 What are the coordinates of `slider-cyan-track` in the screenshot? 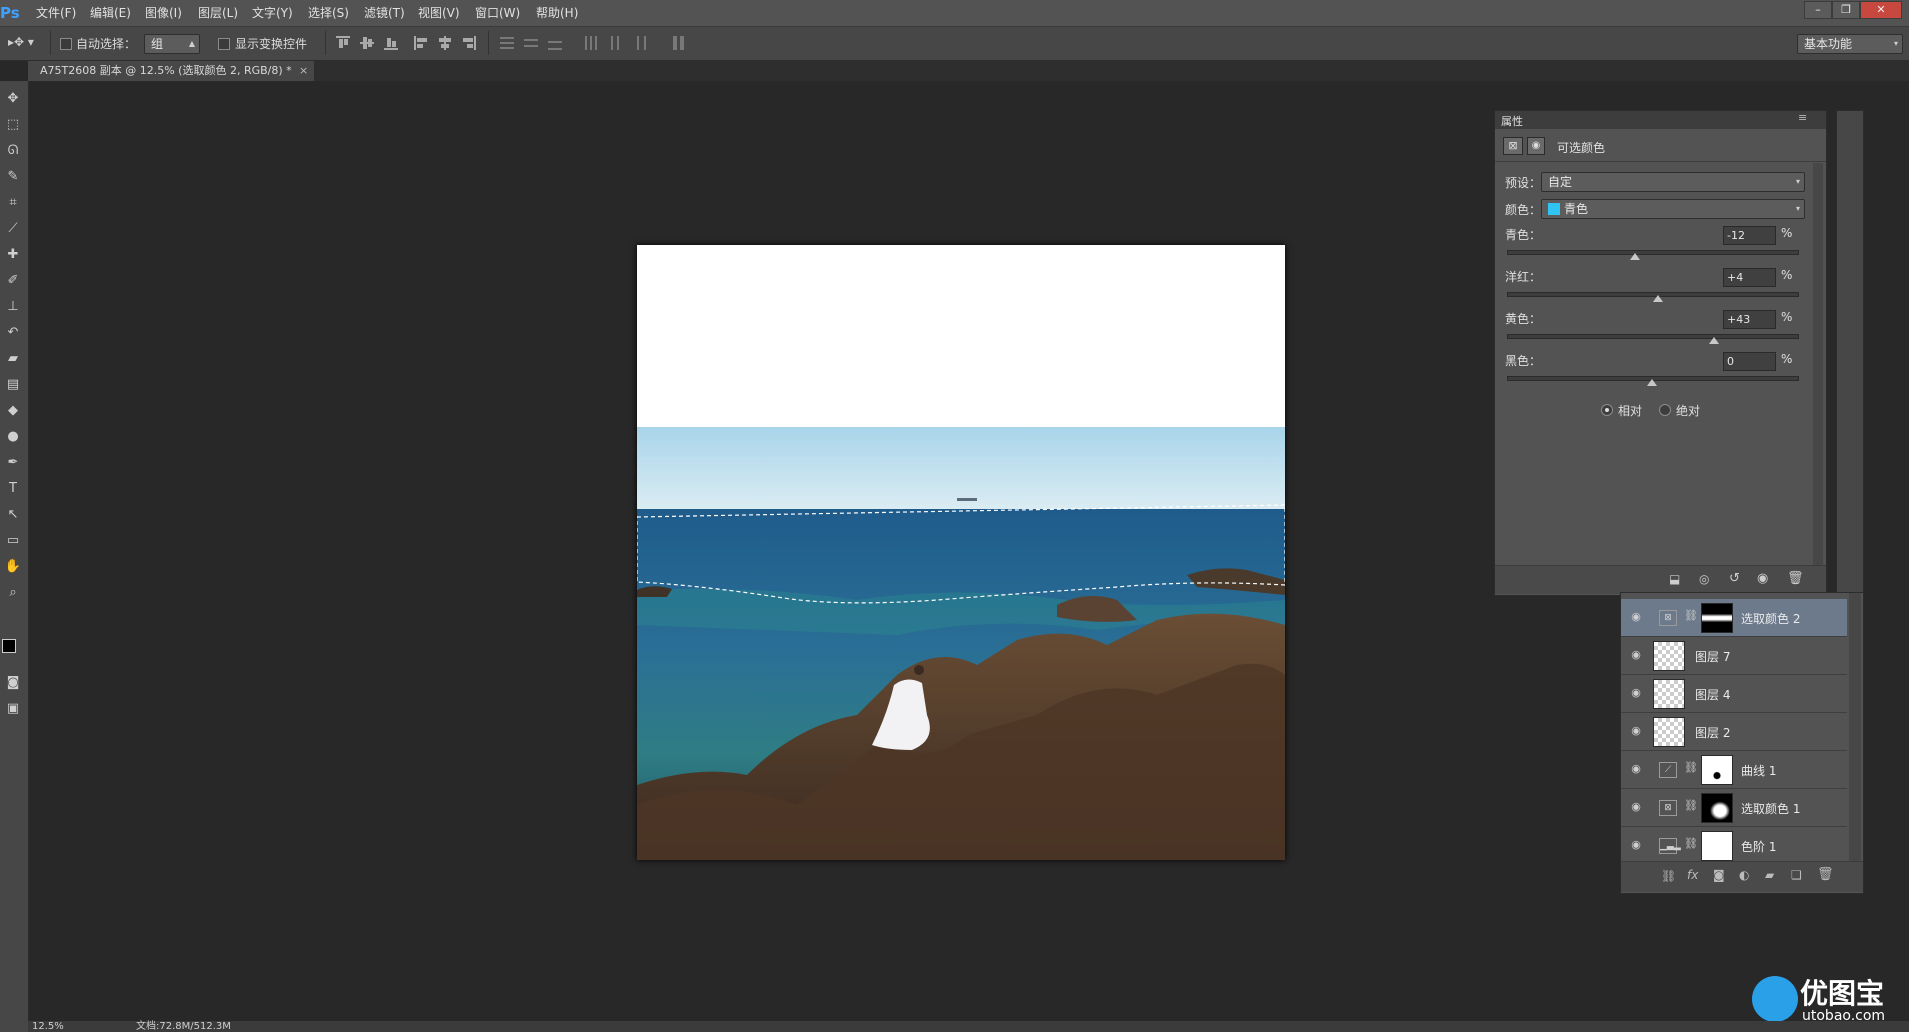 It's located at (1653, 252).